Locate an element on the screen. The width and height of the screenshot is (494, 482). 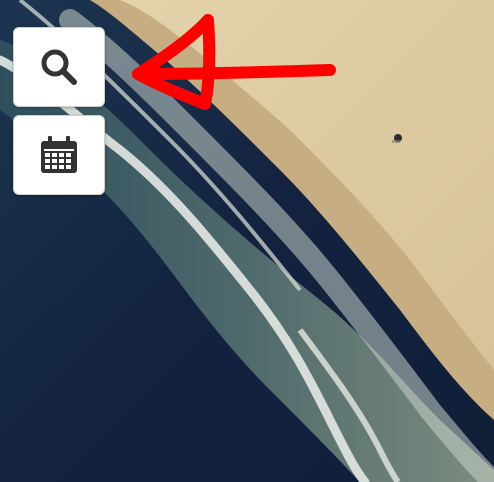
search-button is located at coordinates (59, 67).